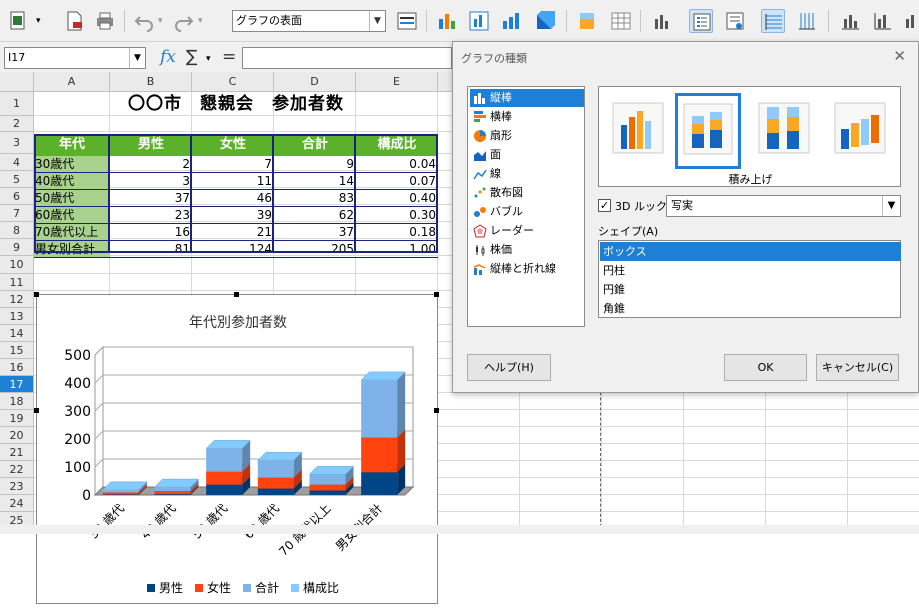  What do you see at coordinates (236, 104) in the screenshot?
I see `sheet-title: 〇〇市 懇親会 参加者数` at bounding box center [236, 104].